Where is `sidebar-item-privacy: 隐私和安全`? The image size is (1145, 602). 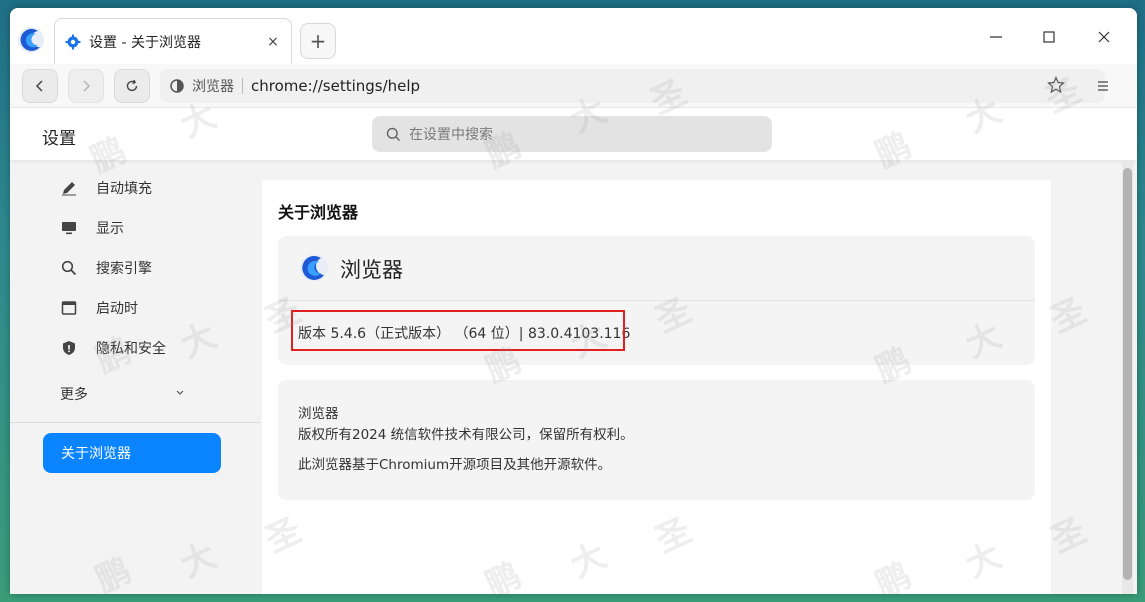
sidebar-item-privacy: 隐私和安全 is located at coordinates (113, 348).